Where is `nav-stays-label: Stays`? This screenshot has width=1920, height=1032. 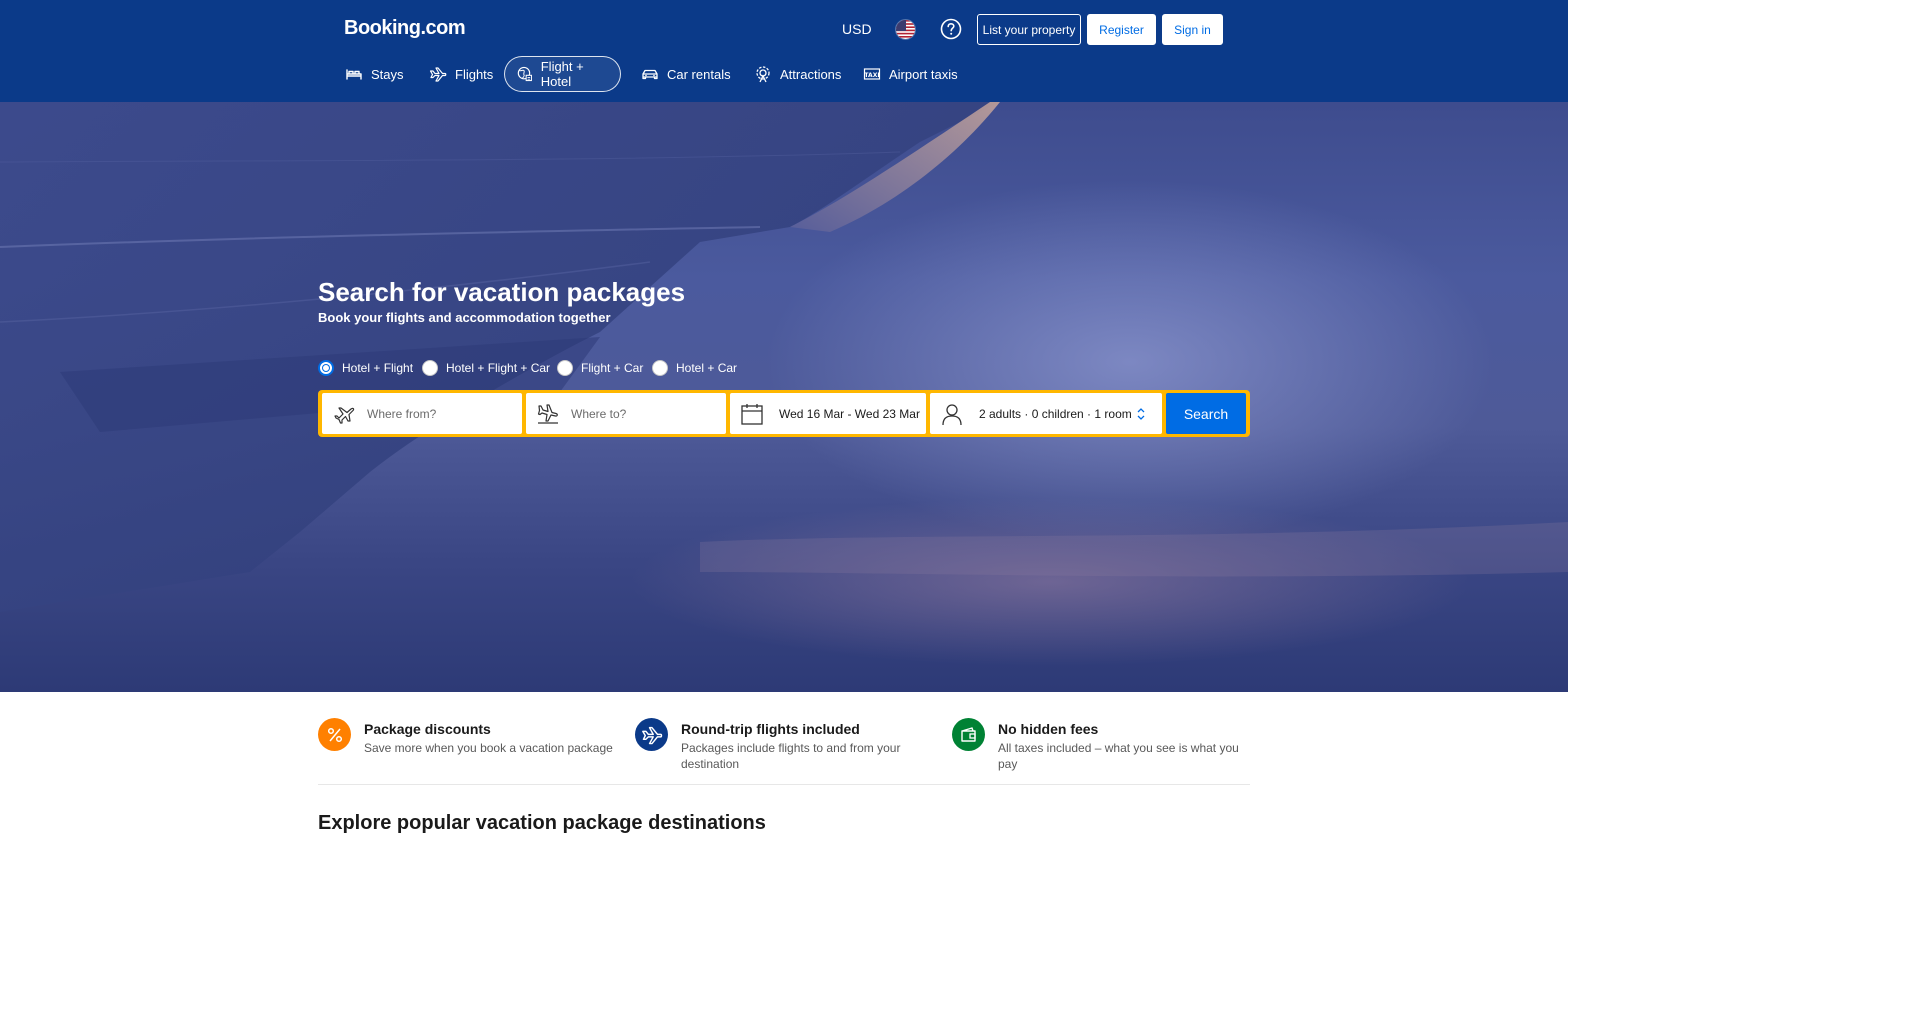
nav-stays-label: Stays is located at coordinates (387, 74).